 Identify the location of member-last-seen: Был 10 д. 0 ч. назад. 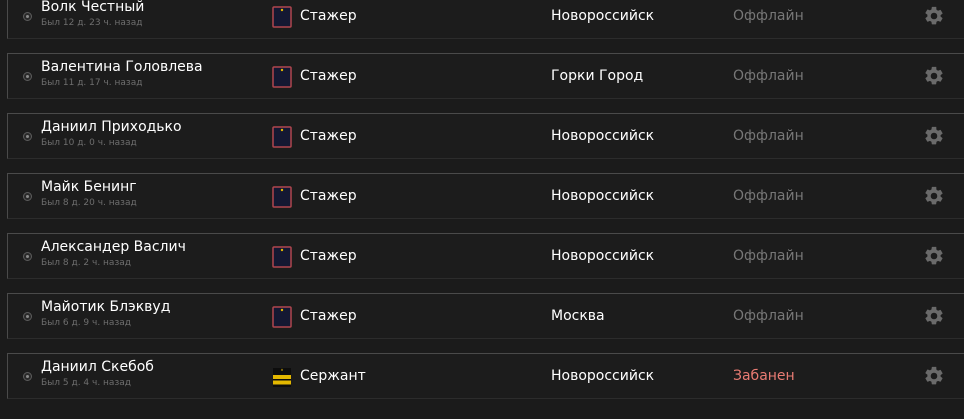
(89, 143).